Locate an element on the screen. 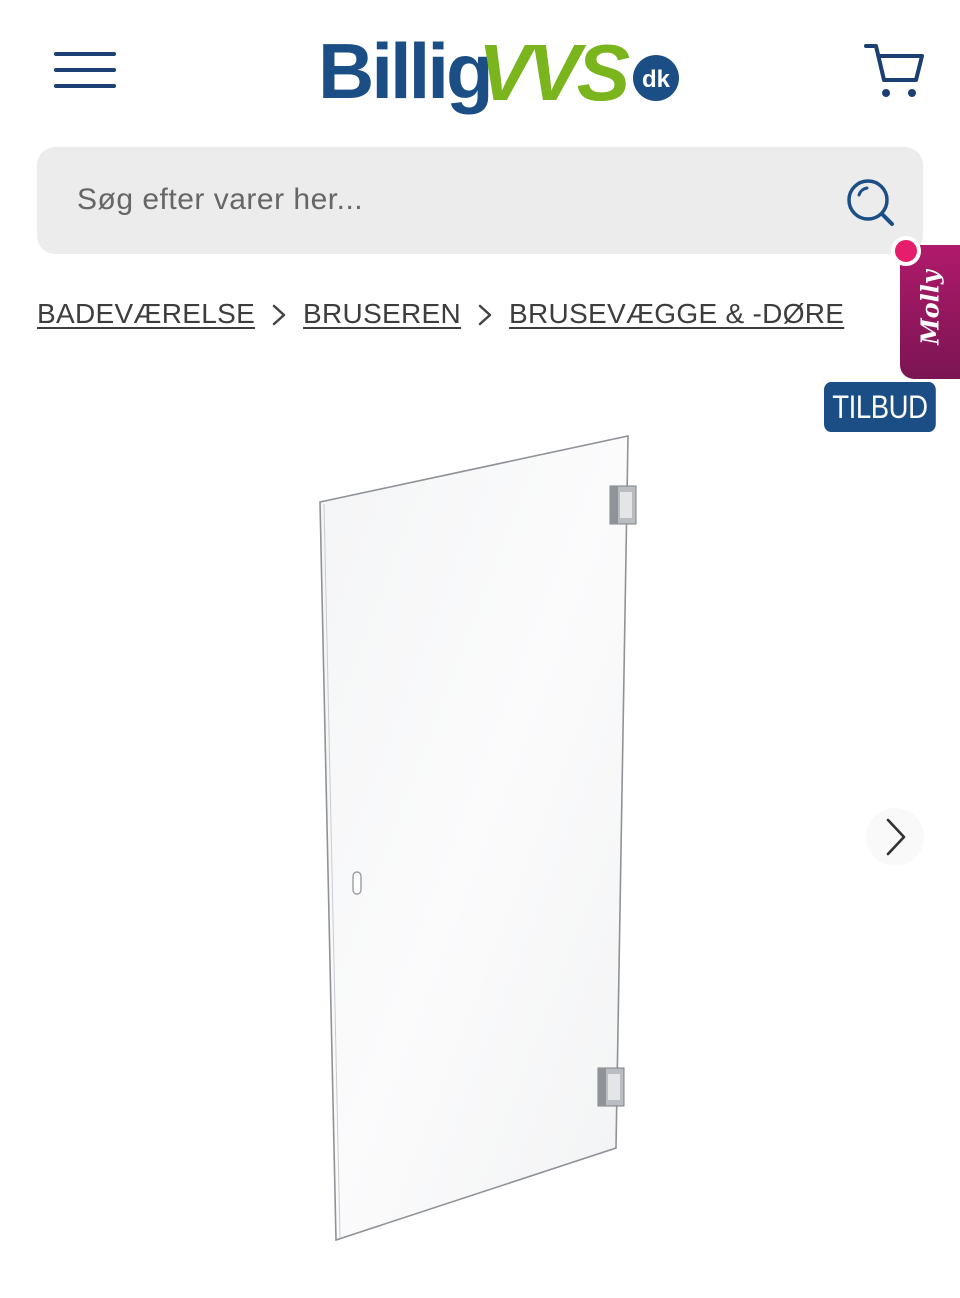 The width and height of the screenshot is (960, 1298). hinge-bottom is located at coordinates (611, 1087).